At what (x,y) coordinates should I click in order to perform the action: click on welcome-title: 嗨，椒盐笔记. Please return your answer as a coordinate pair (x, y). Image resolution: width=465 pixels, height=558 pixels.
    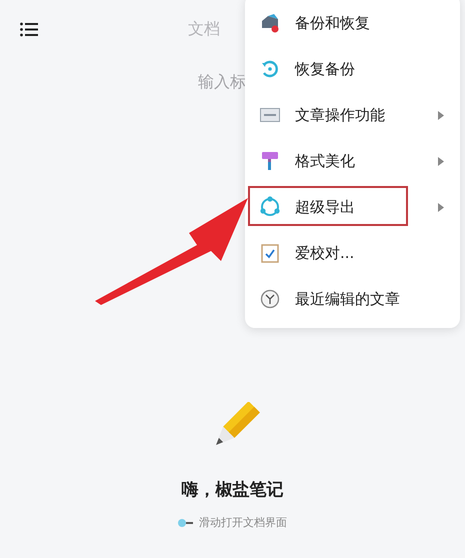
    Looking at the image, I should click on (233, 490).